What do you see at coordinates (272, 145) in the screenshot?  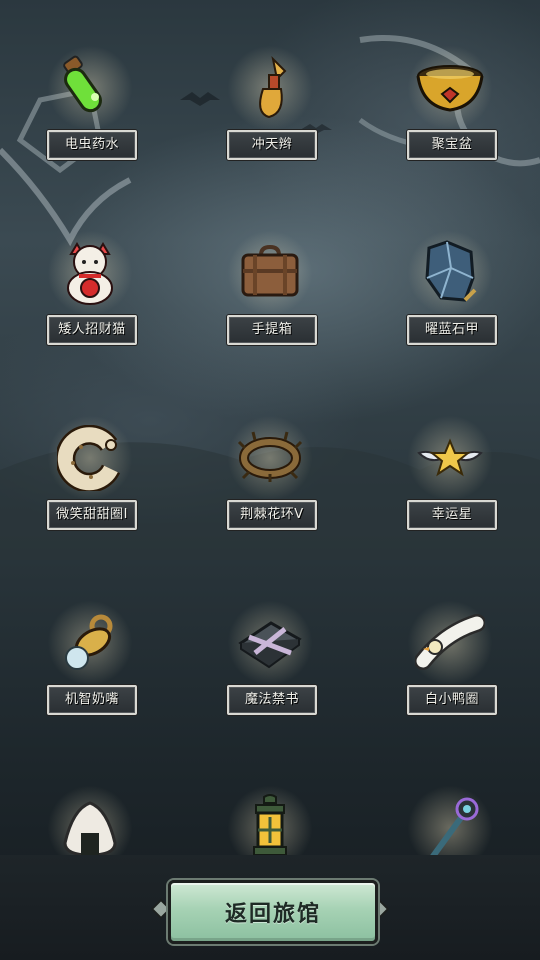 I see `item-name-label: 冲天辫` at bounding box center [272, 145].